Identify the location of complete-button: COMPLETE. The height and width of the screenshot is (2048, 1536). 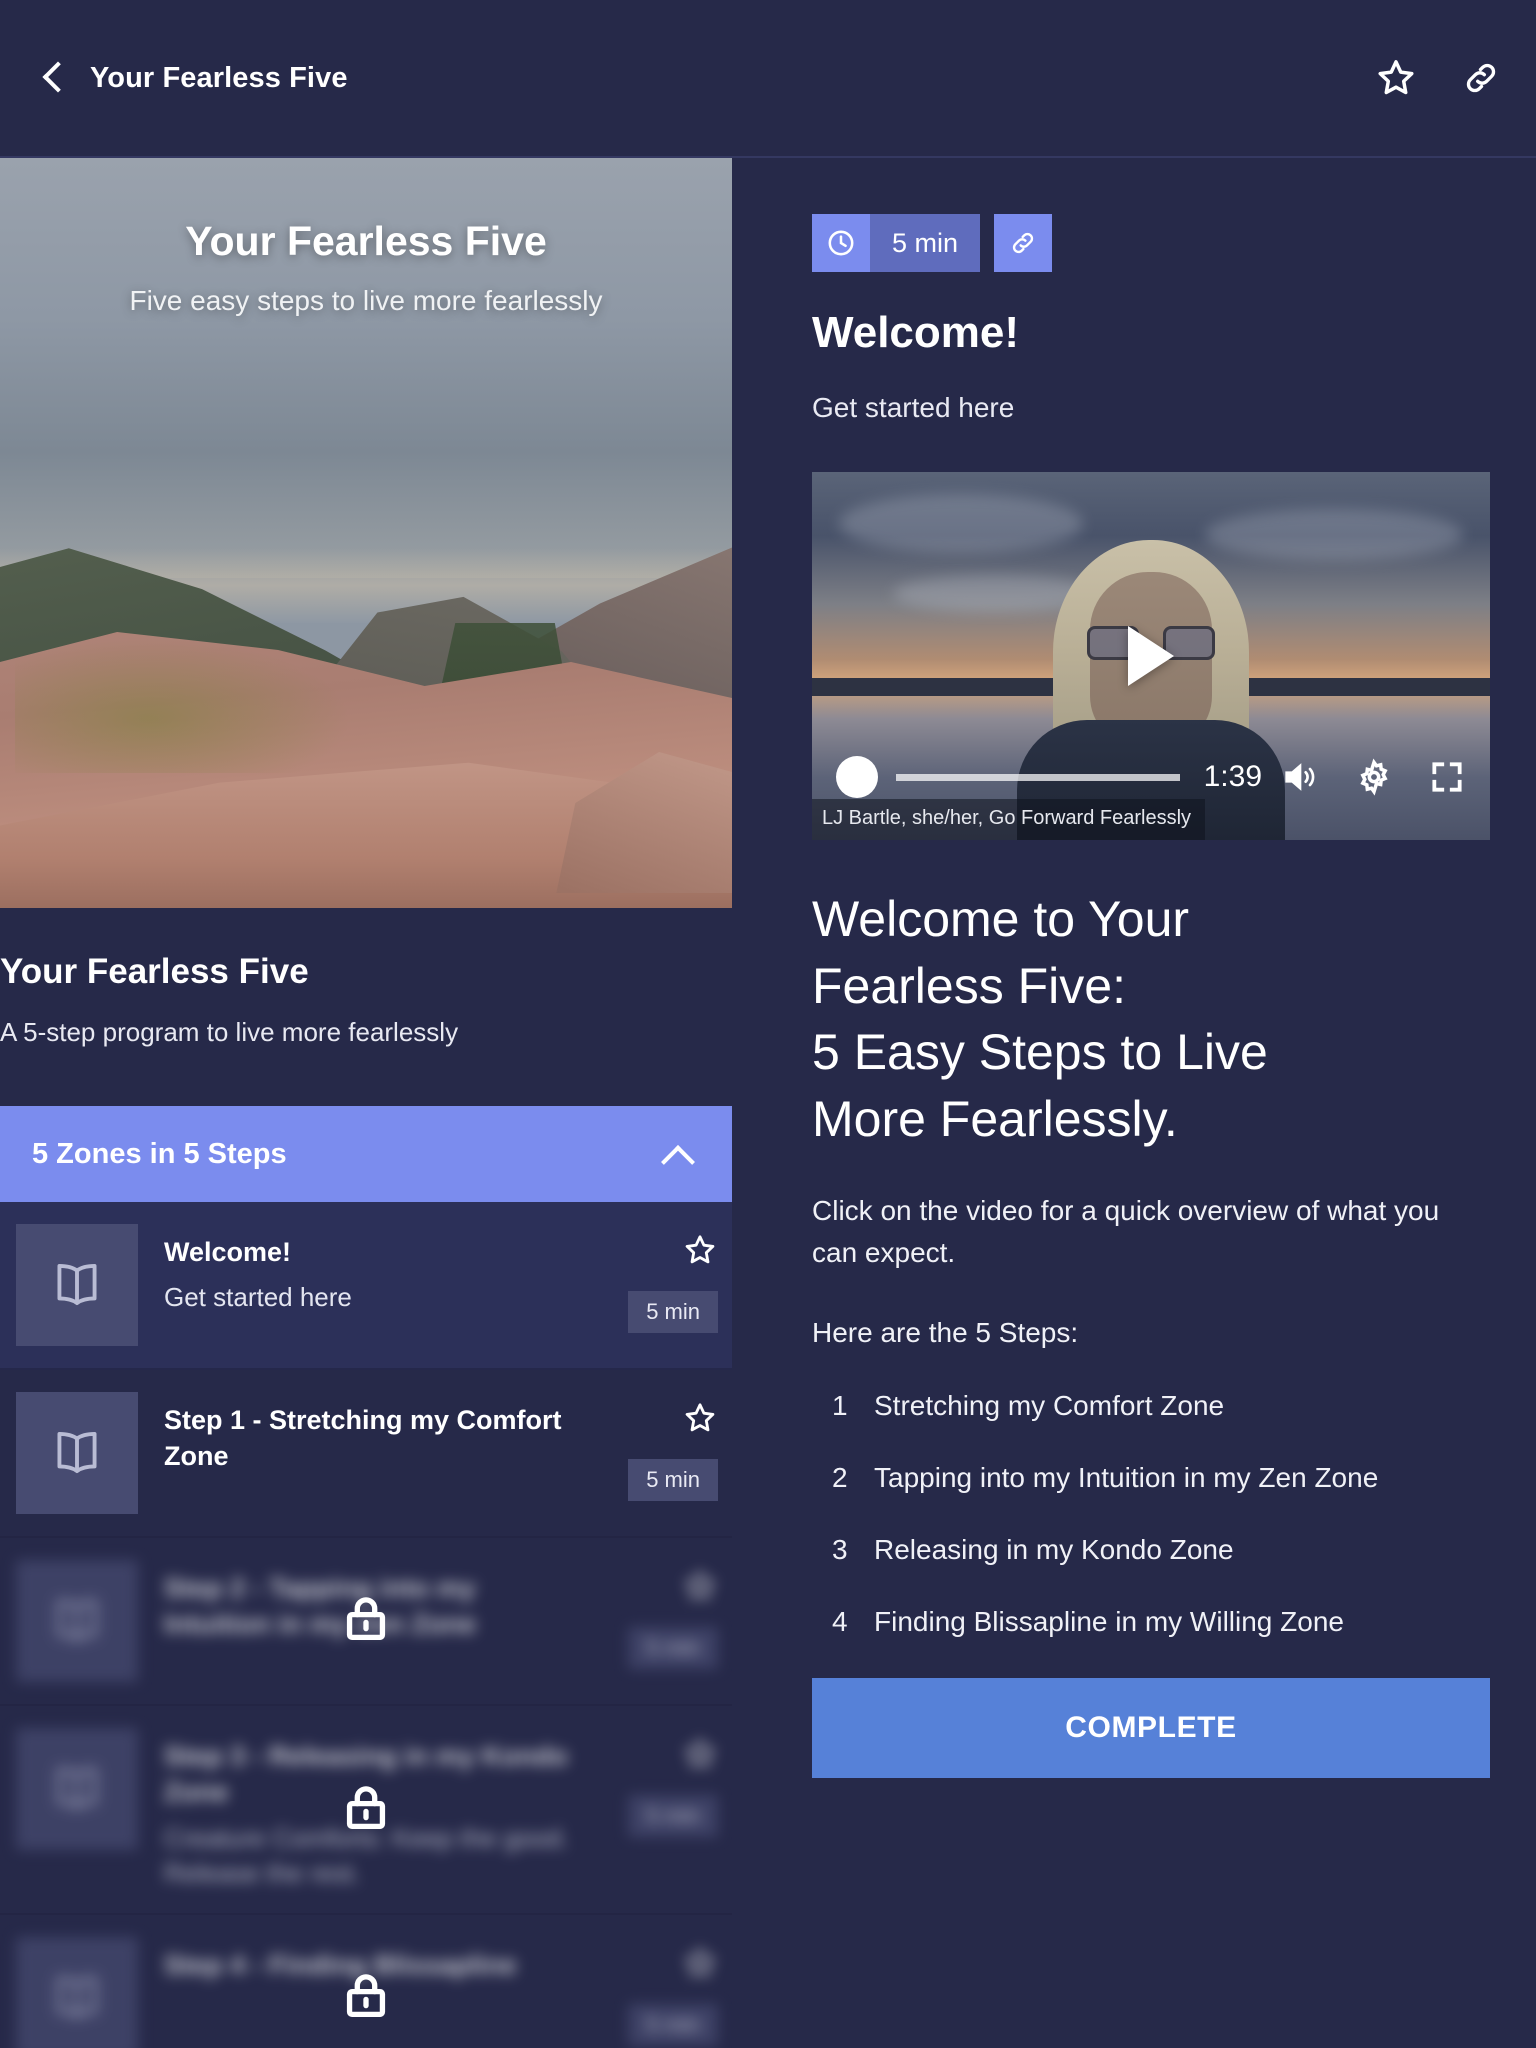
(1151, 1728).